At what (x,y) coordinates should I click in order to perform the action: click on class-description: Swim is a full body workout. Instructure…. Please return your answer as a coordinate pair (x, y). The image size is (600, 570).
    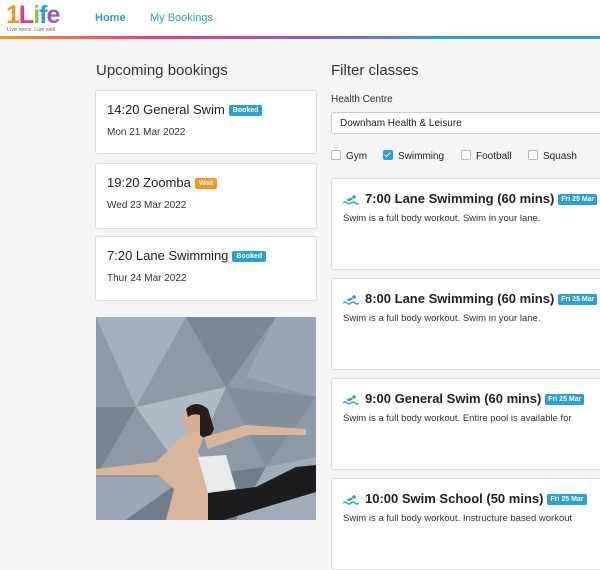
    Looking at the image, I should click on (458, 518).